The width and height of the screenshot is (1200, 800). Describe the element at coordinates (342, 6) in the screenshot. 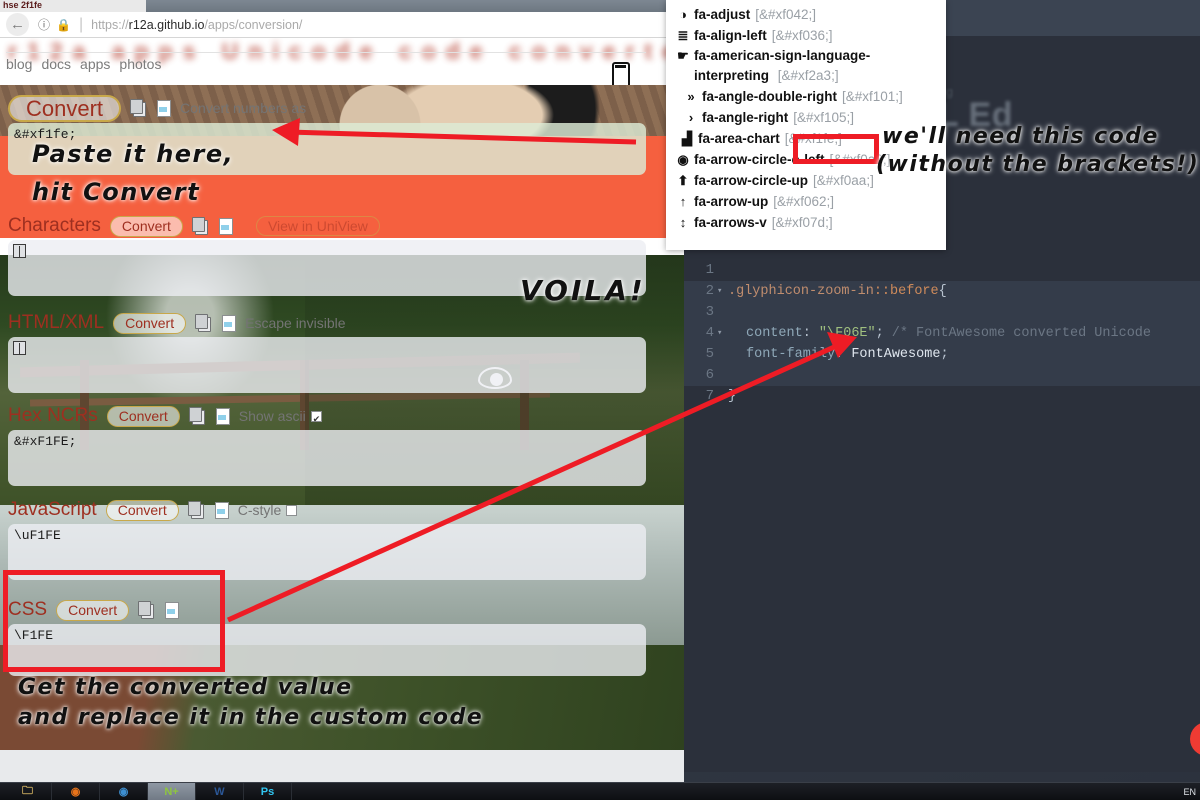

I see `browser-tabstrip: hse 2f1fe` at that location.